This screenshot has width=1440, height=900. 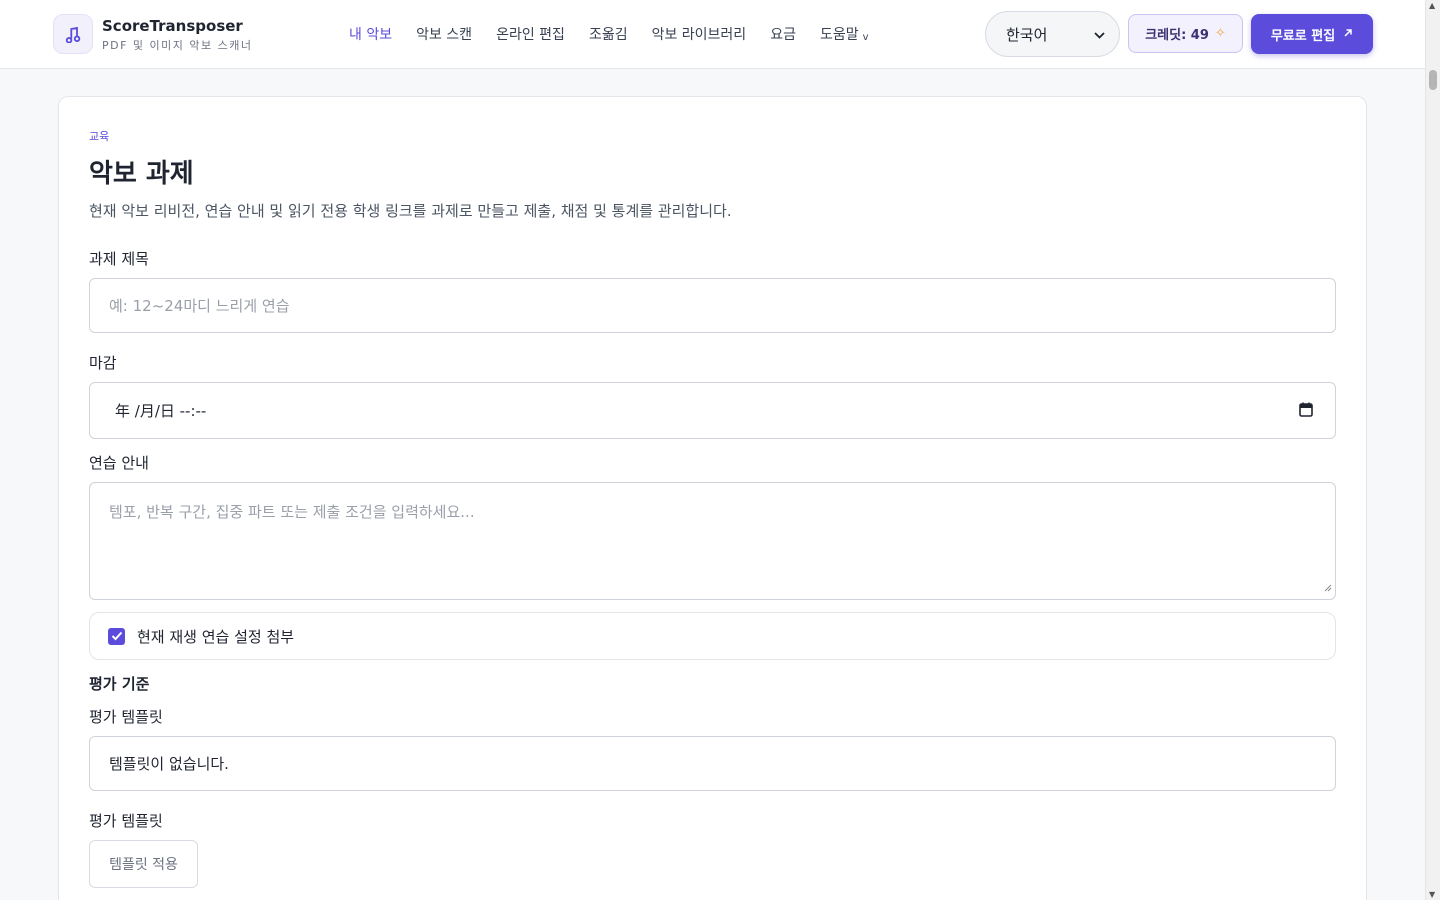 I want to click on page-title: 악보 과제, so click(x=141, y=174).